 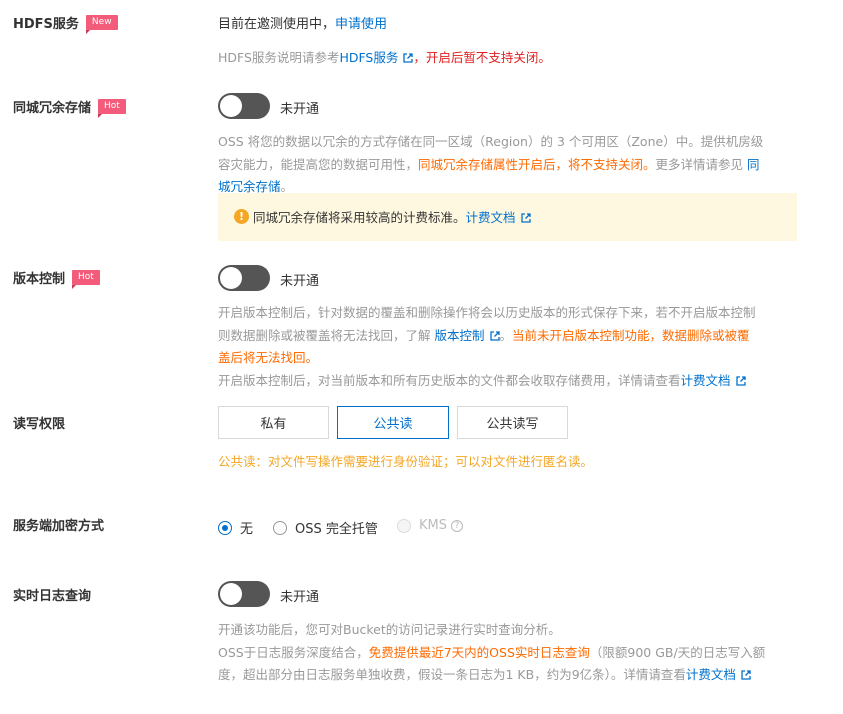 What do you see at coordinates (699, 164) in the screenshot?
I see `redundancy-desc-part3: 更多详情请参见` at bounding box center [699, 164].